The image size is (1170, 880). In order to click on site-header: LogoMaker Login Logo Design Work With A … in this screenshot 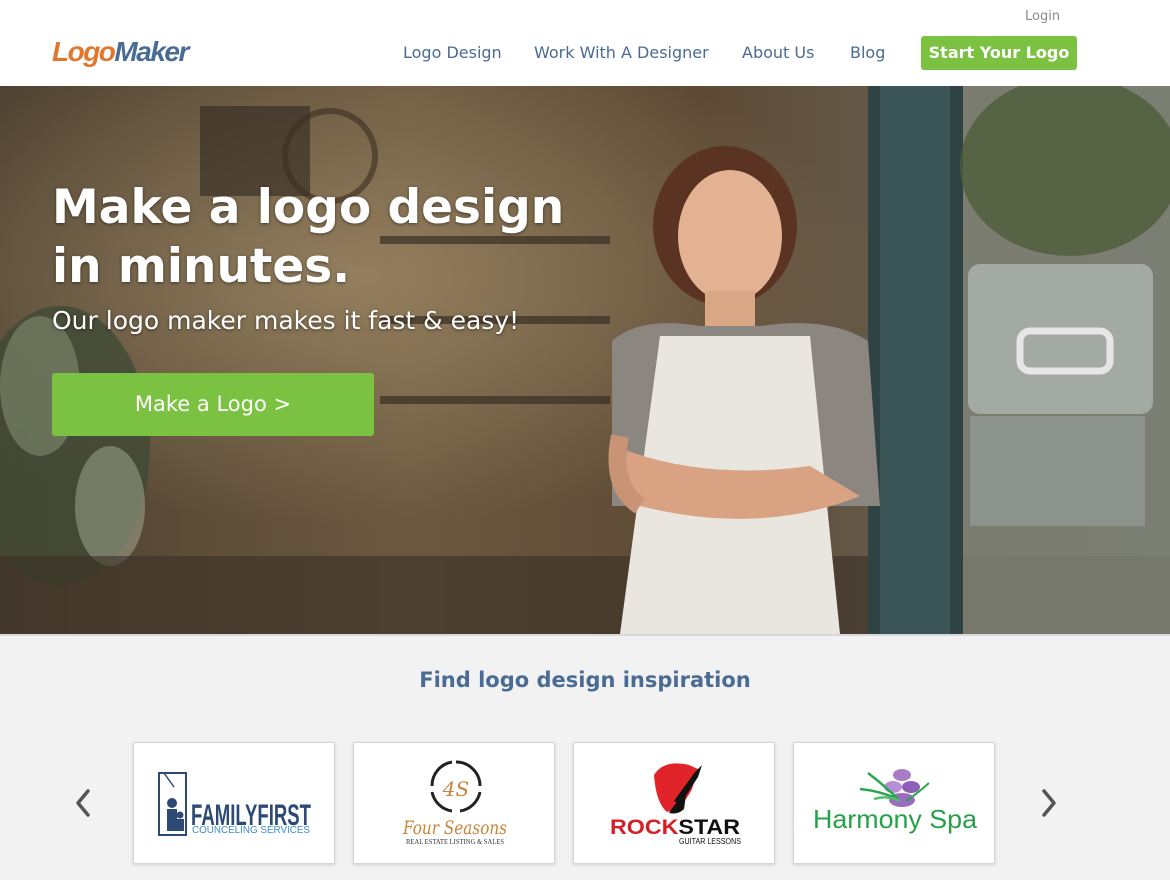, I will do `click(585, 43)`.